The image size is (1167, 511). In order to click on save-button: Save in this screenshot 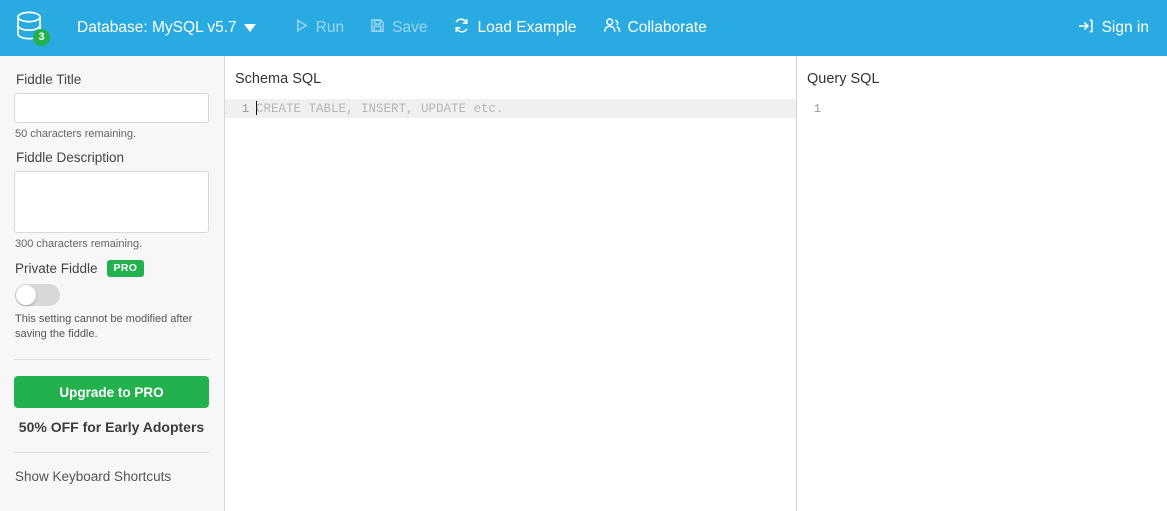, I will do `click(398, 28)`.